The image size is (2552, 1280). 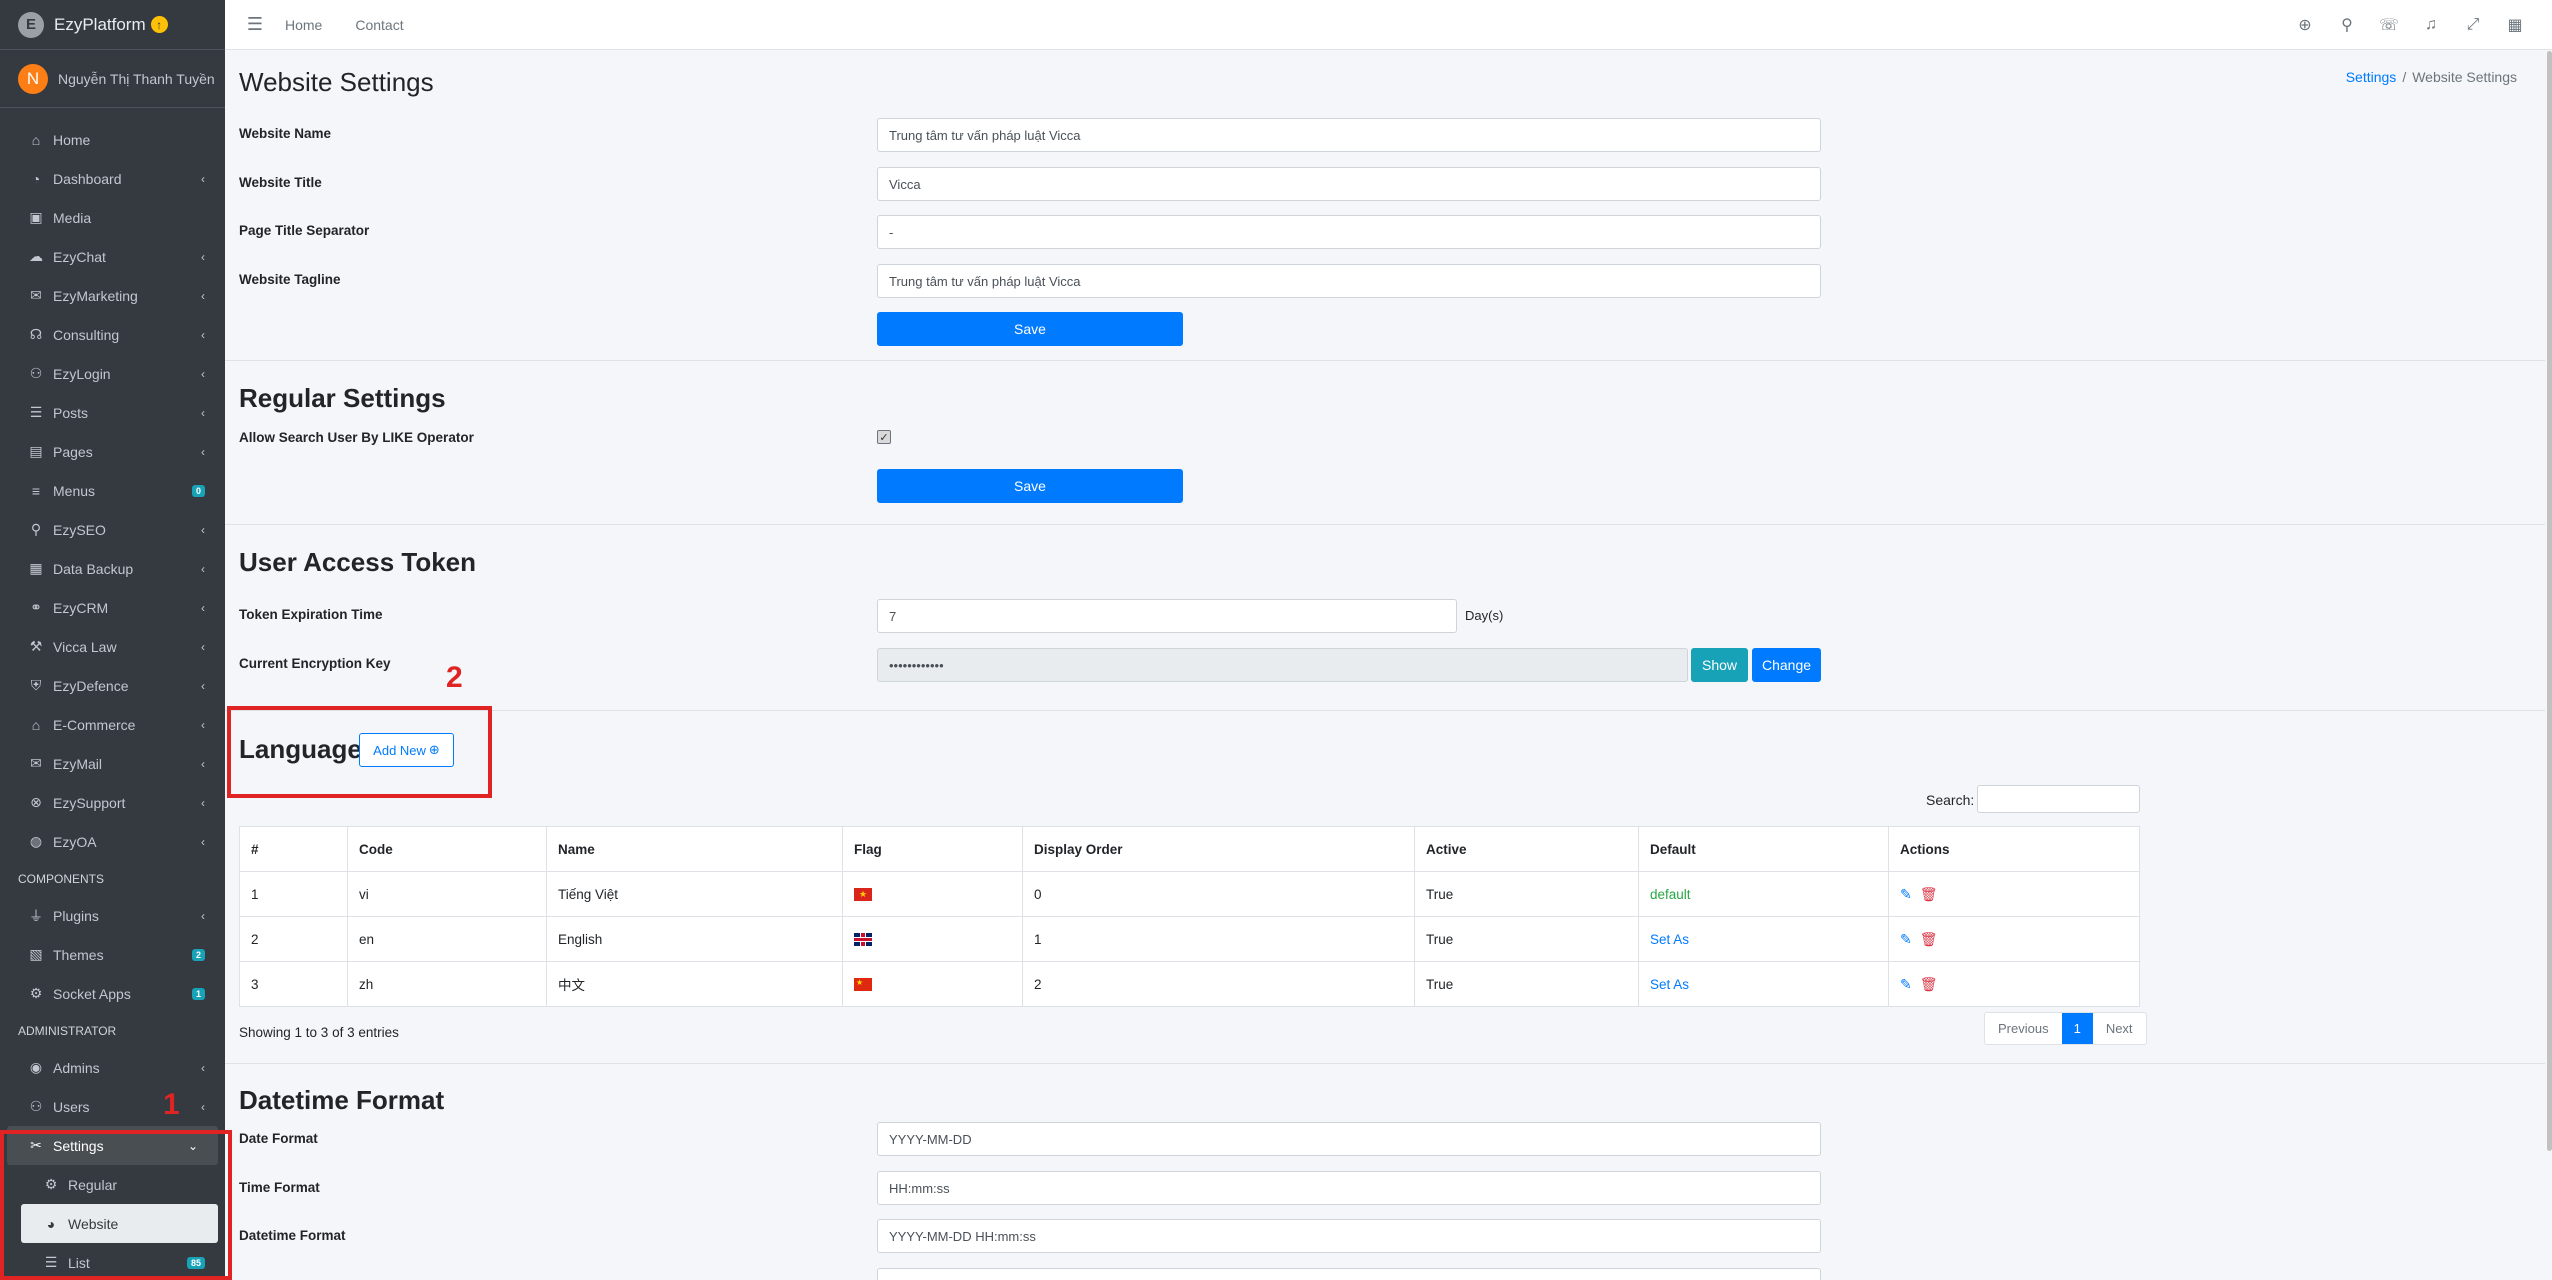 What do you see at coordinates (112, 1261) in the screenshot?
I see `sidebar-subitem-list: ☰ List 85` at bounding box center [112, 1261].